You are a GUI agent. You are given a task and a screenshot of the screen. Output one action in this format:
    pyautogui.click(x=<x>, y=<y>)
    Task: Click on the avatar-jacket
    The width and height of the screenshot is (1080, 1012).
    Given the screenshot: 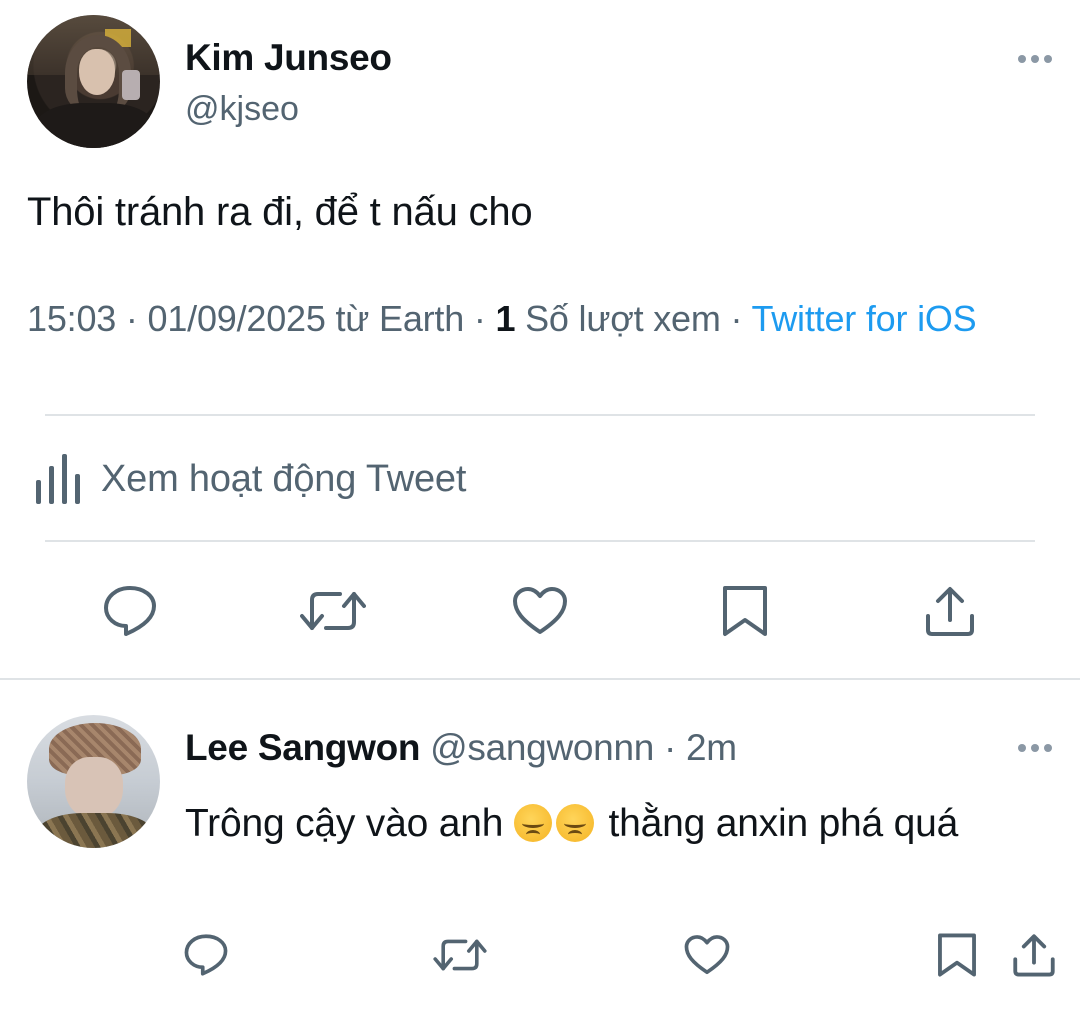 What is the action you would take?
    pyautogui.click(x=95, y=830)
    